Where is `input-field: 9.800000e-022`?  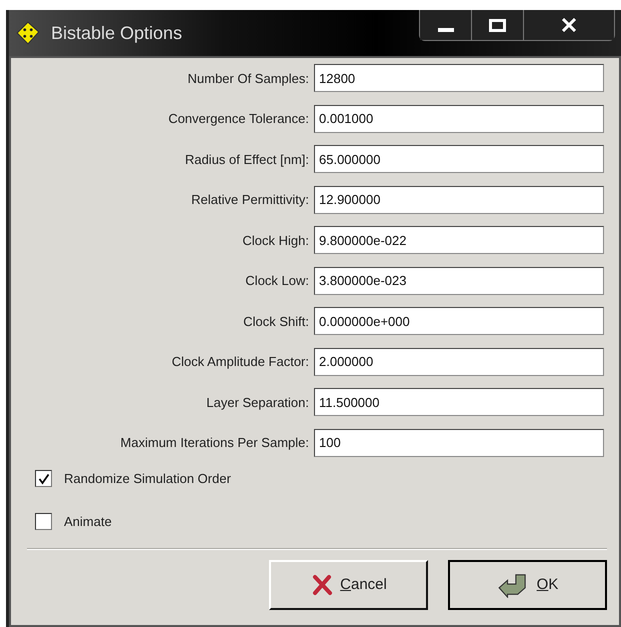 input-field: 9.800000e-022 is located at coordinates (459, 240).